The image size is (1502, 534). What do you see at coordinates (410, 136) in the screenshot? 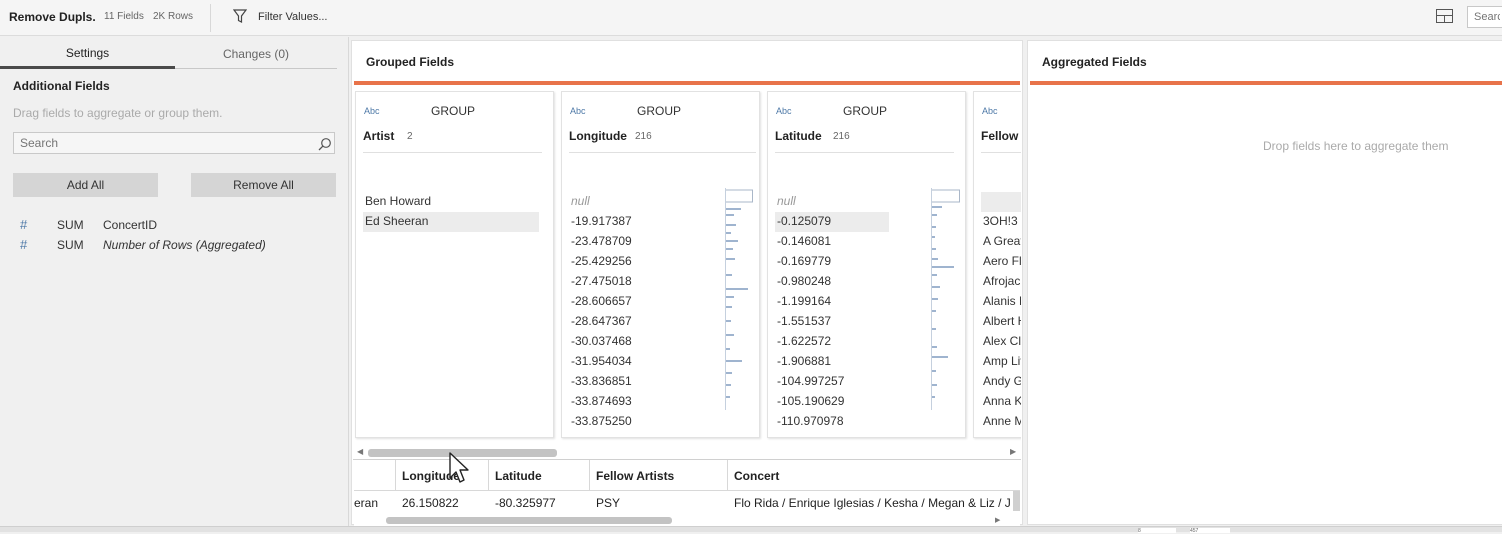
I see `distinct-count: 2` at bounding box center [410, 136].